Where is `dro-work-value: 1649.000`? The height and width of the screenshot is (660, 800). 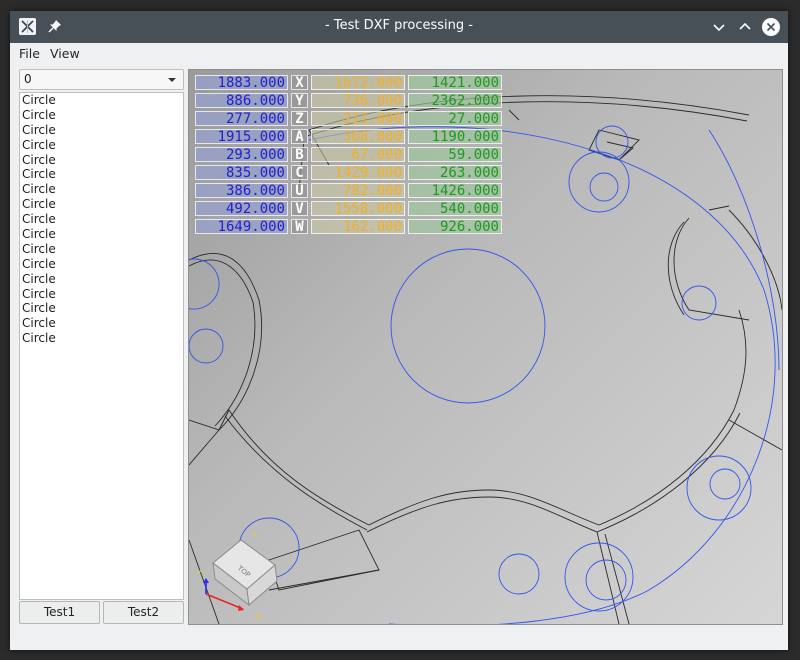 dro-work-value: 1649.000 is located at coordinates (241, 227).